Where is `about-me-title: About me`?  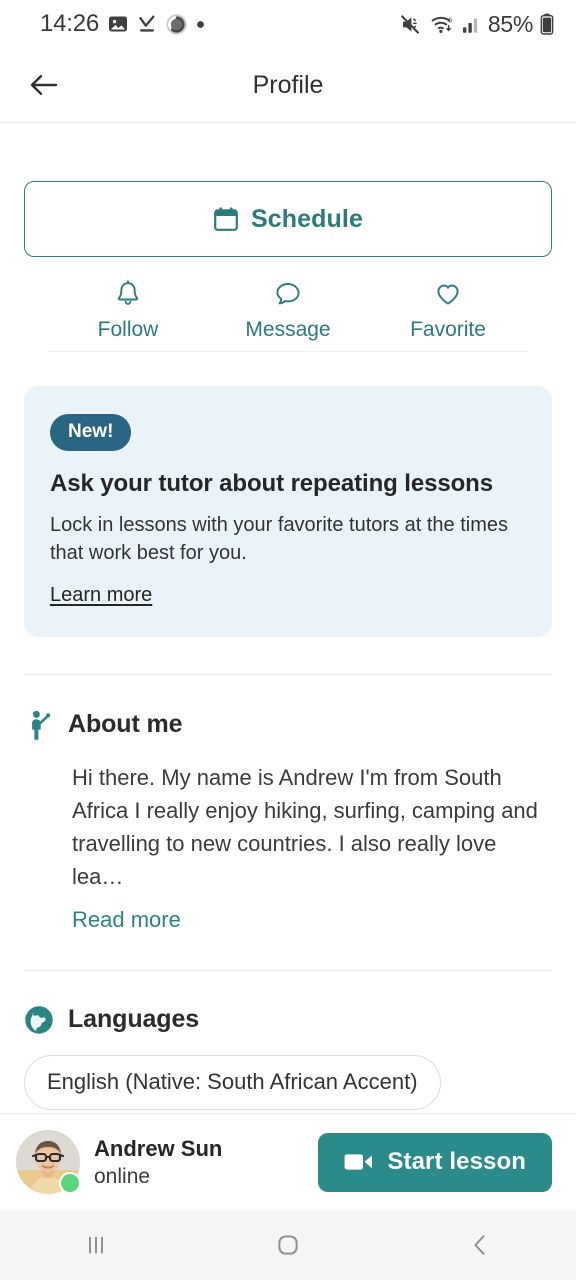 about-me-title: About me is located at coordinates (125, 724).